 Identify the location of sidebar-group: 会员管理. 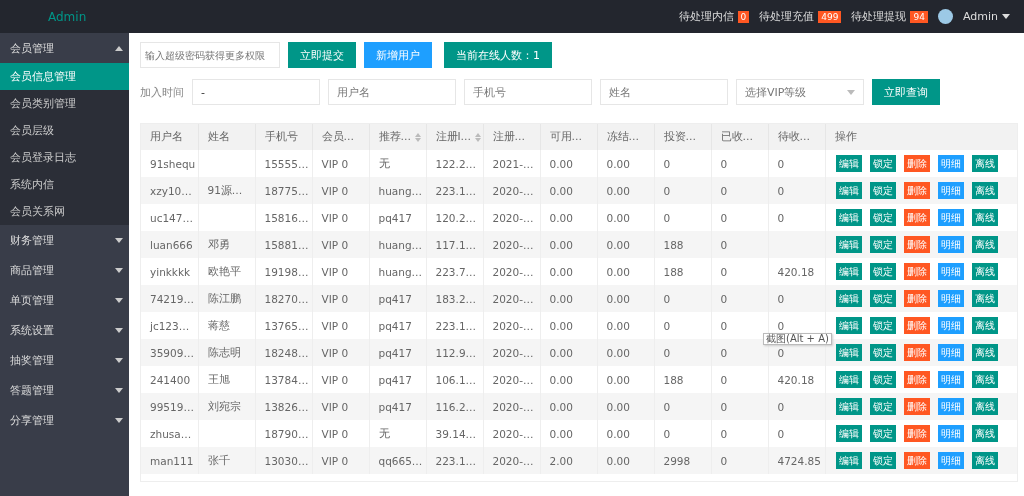
(64, 48).